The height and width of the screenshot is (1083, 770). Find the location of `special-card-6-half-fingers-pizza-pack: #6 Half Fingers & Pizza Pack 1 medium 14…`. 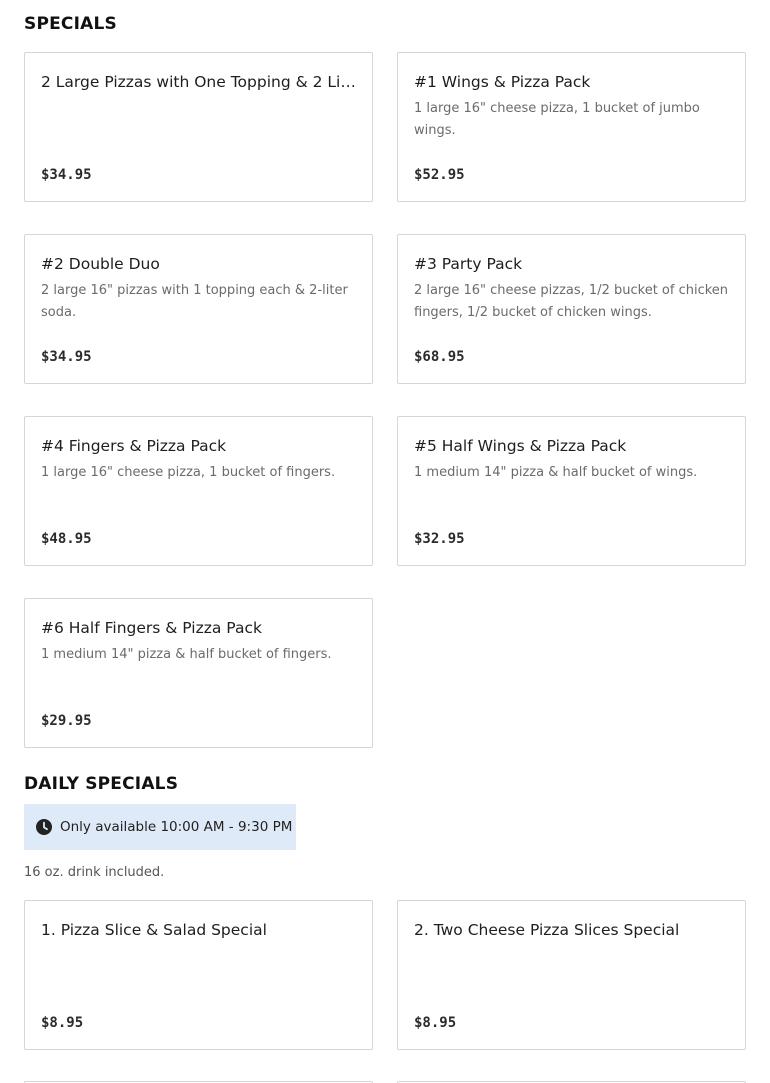

special-card-6-half-fingers-pizza-pack: #6 Half Fingers & Pizza Pack 1 medium 14… is located at coordinates (198, 673).